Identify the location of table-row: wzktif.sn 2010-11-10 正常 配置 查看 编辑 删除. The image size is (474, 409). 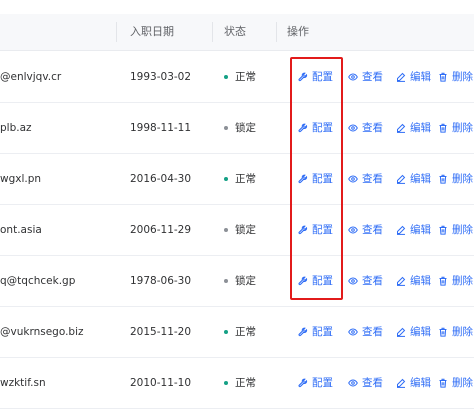
(237, 383).